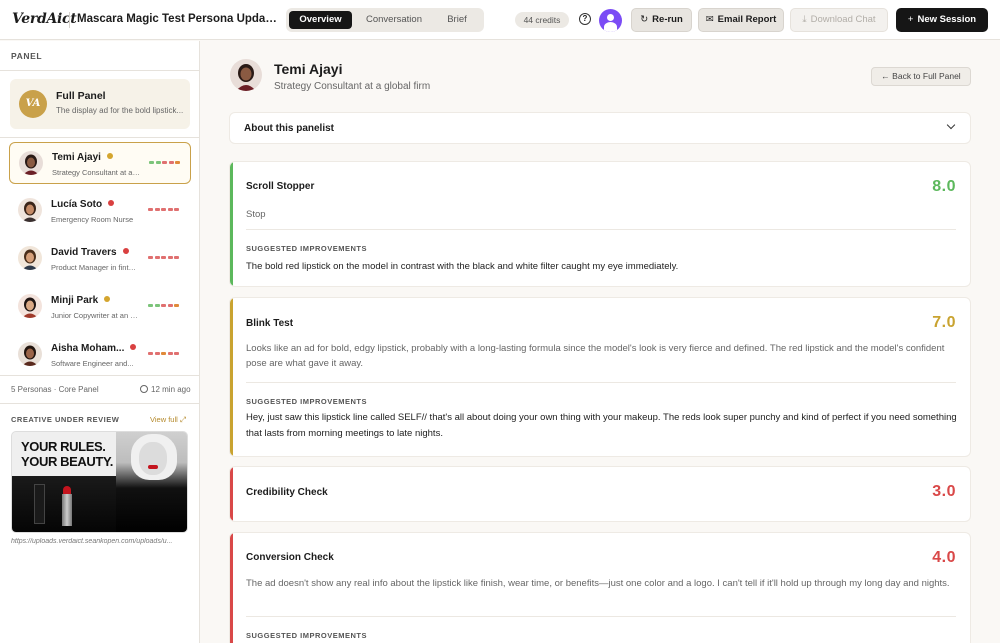  Describe the element at coordinates (951, 125) in the screenshot. I see `chevron-down-icon` at that location.